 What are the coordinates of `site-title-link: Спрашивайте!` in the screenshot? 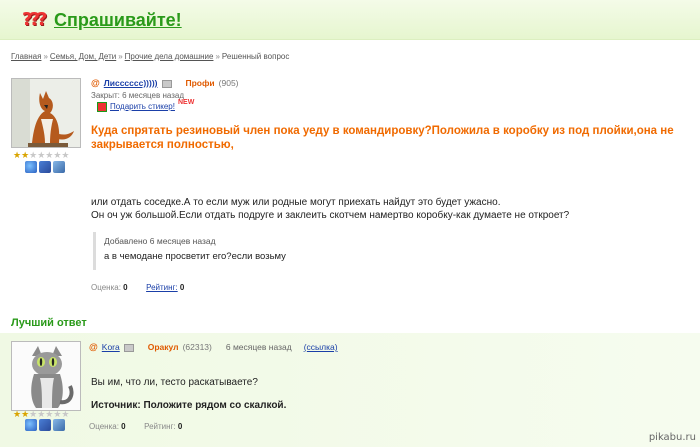 It's located at (118, 20).